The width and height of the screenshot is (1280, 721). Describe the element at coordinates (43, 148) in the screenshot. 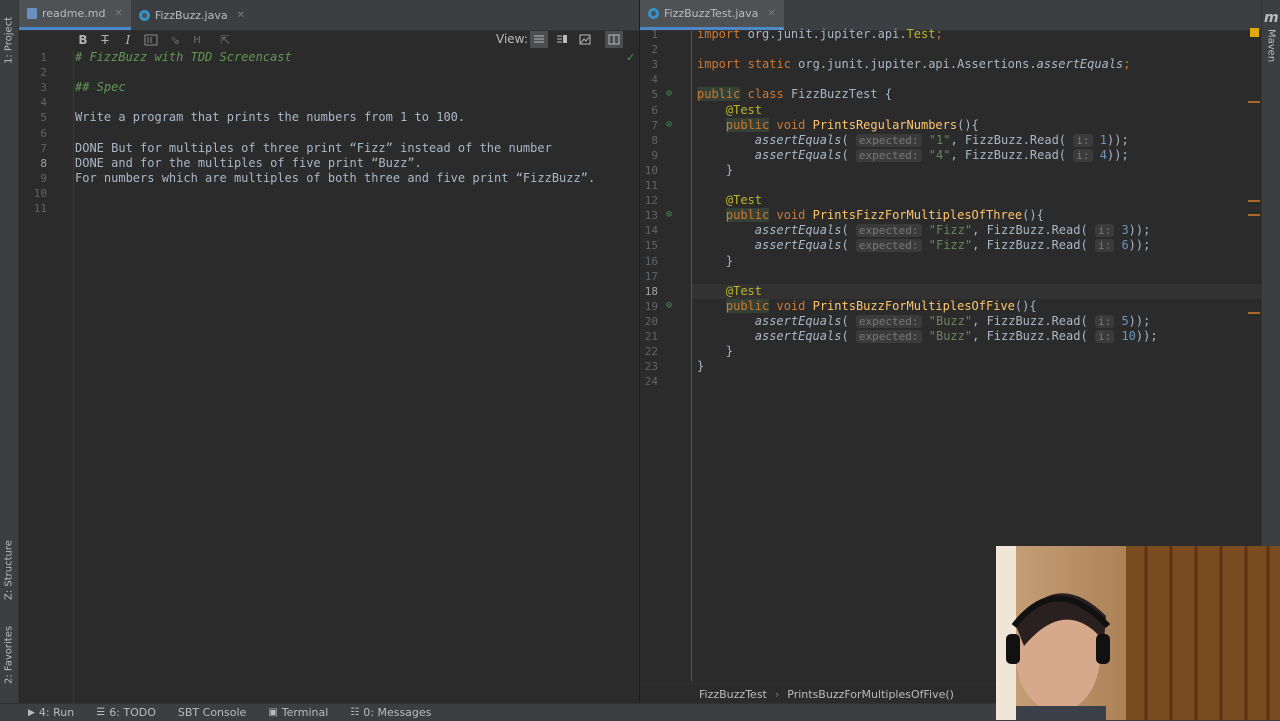

I see `line-number: 7` at that location.